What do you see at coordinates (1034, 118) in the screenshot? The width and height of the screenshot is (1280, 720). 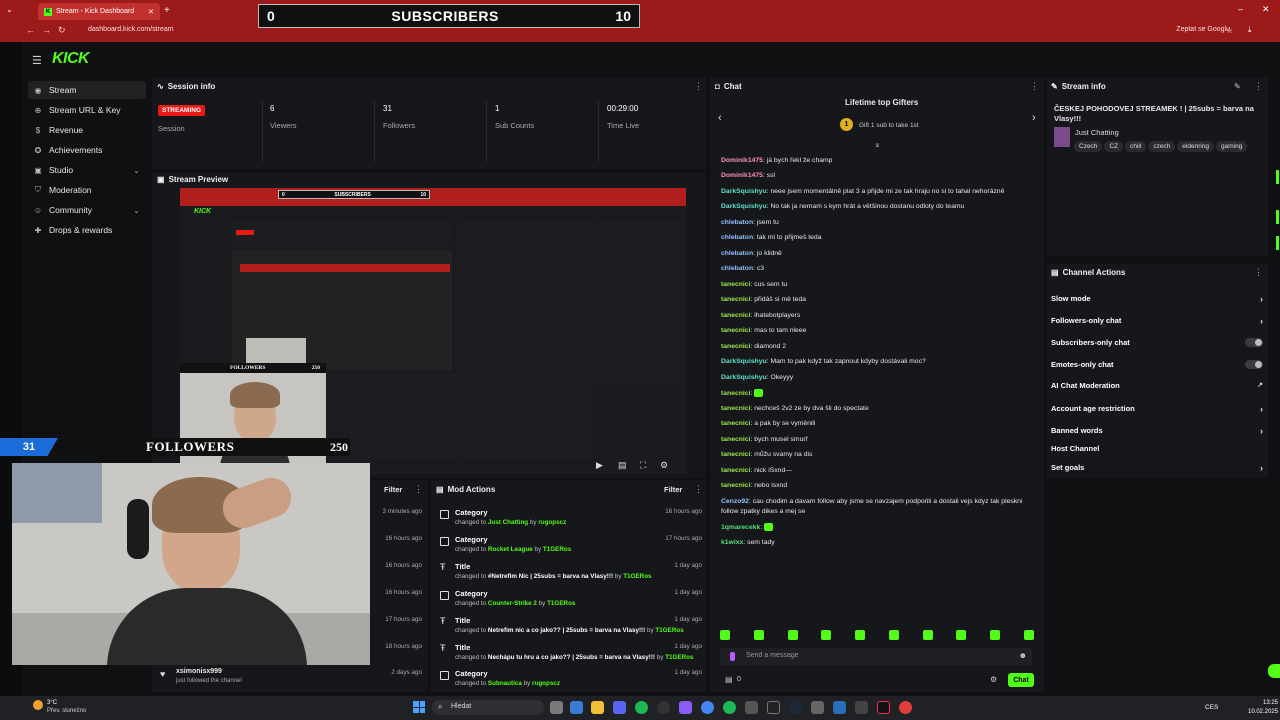 I see `gifters-next-icon: ›` at bounding box center [1034, 118].